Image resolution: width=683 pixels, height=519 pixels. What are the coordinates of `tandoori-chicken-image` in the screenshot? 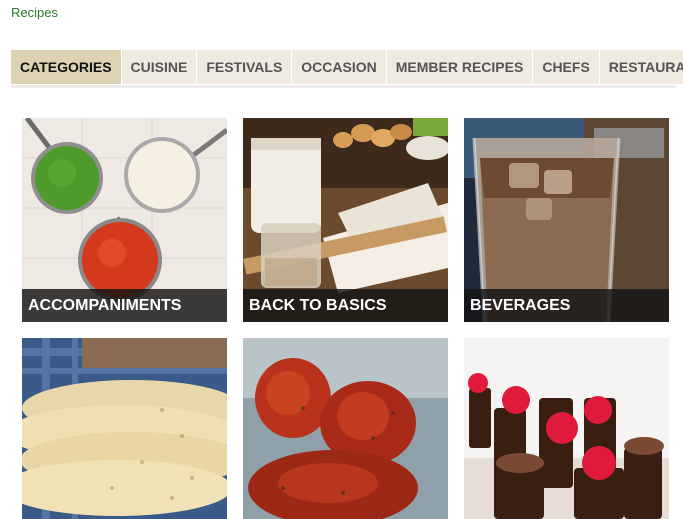 It's located at (345, 428).